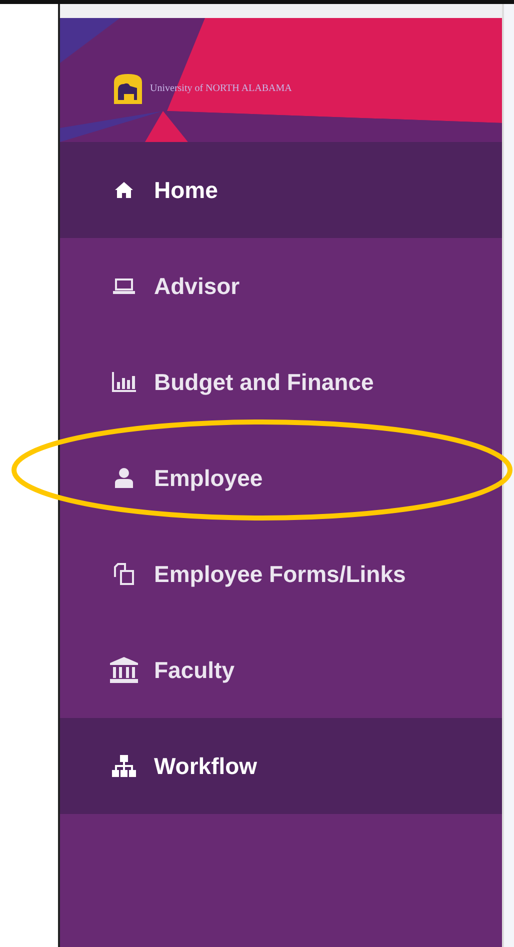  What do you see at coordinates (281, 190) in the screenshot?
I see `menu-item: Home` at bounding box center [281, 190].